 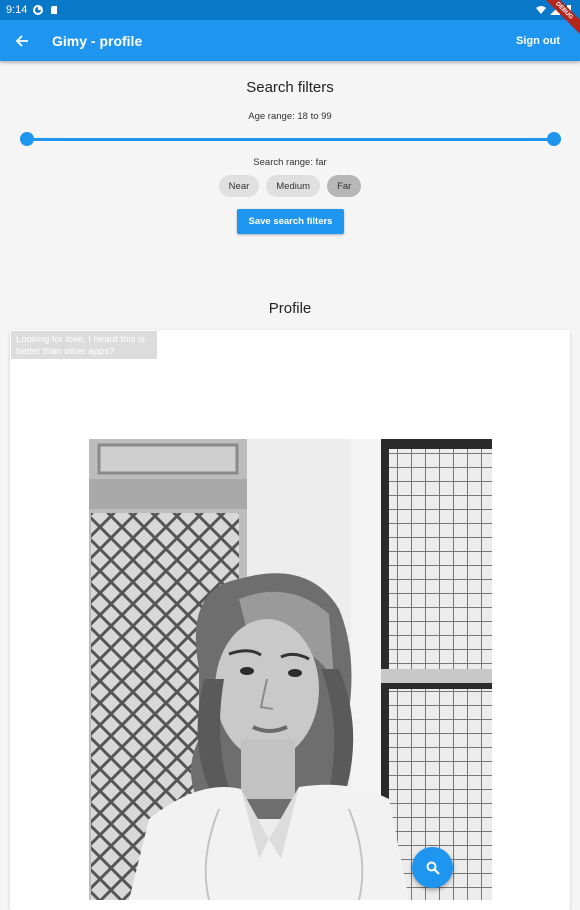 What do you see at coordinates (344, 186) in the screenshot?
I see `chip-far: Far` at bounding box center [344, 186].